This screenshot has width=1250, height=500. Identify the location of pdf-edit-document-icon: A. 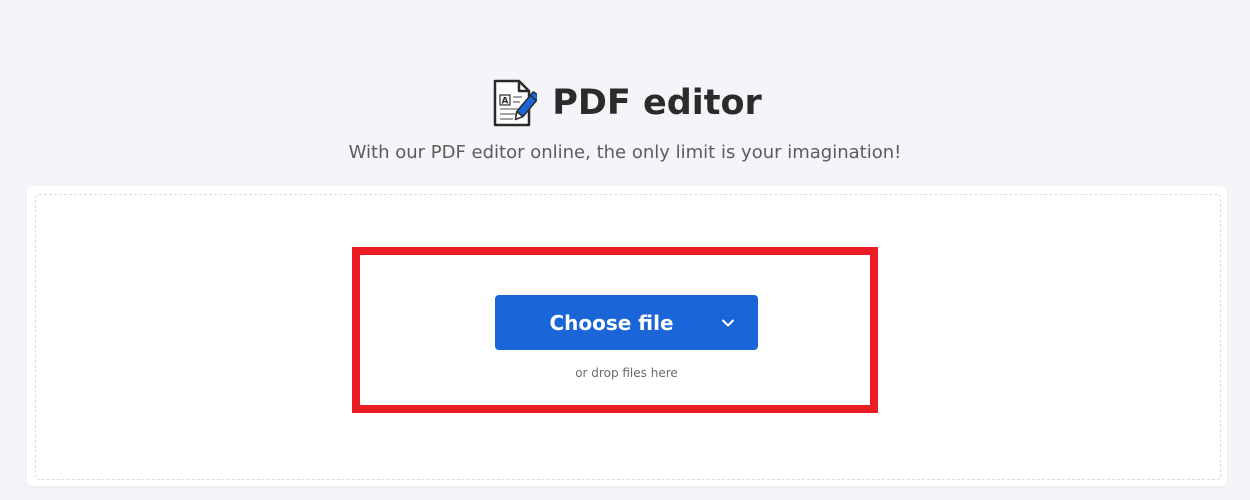
(513, 103).